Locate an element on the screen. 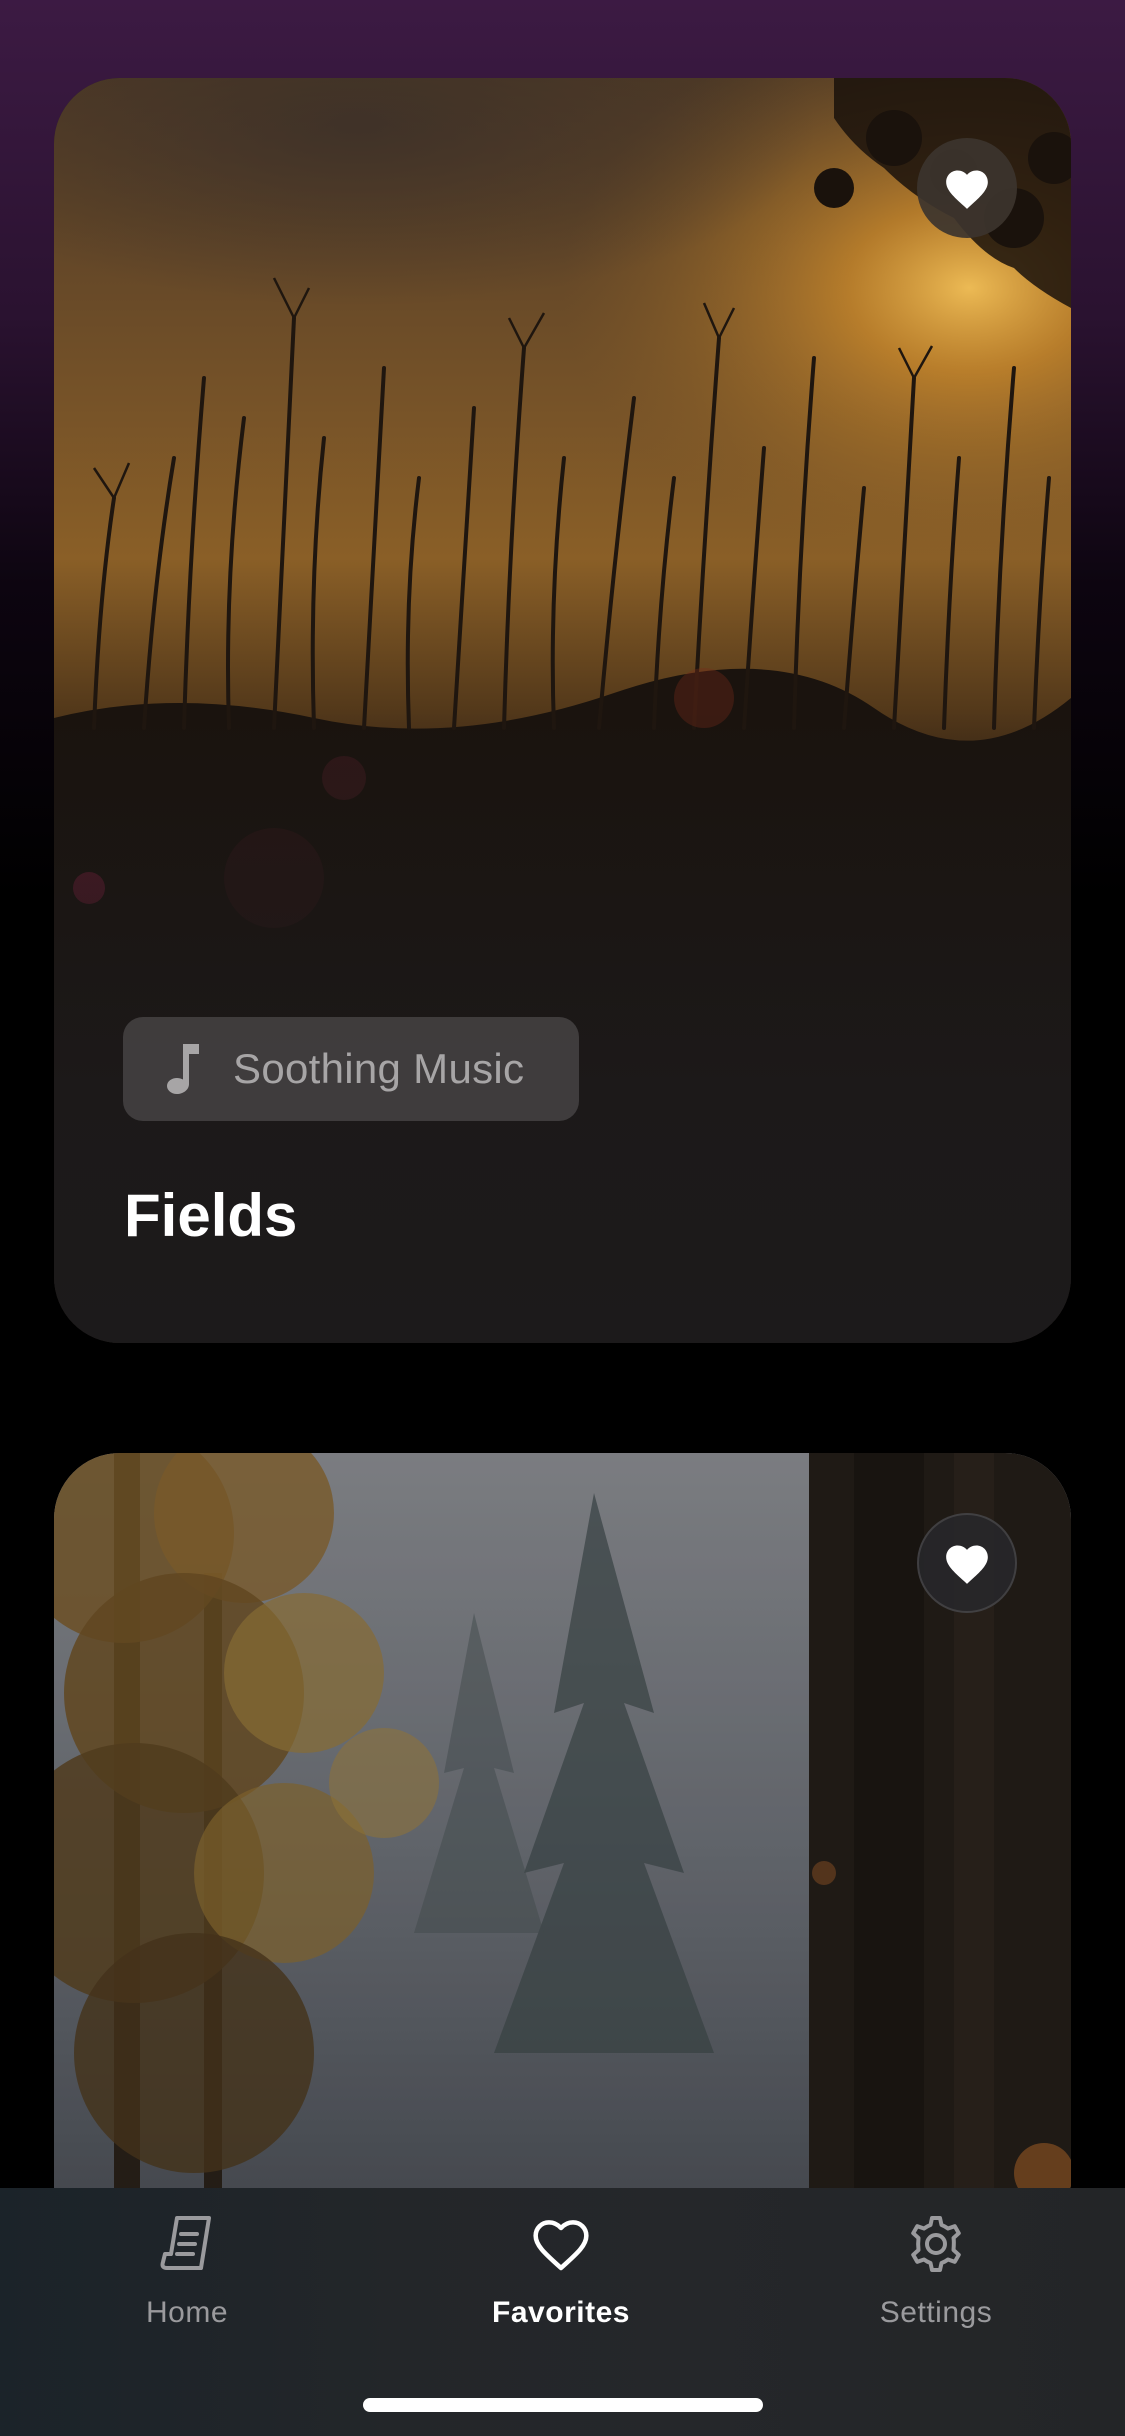 This screenshot has height=2436, width=1125. gear-icon is located at coordinates (936, 2244).